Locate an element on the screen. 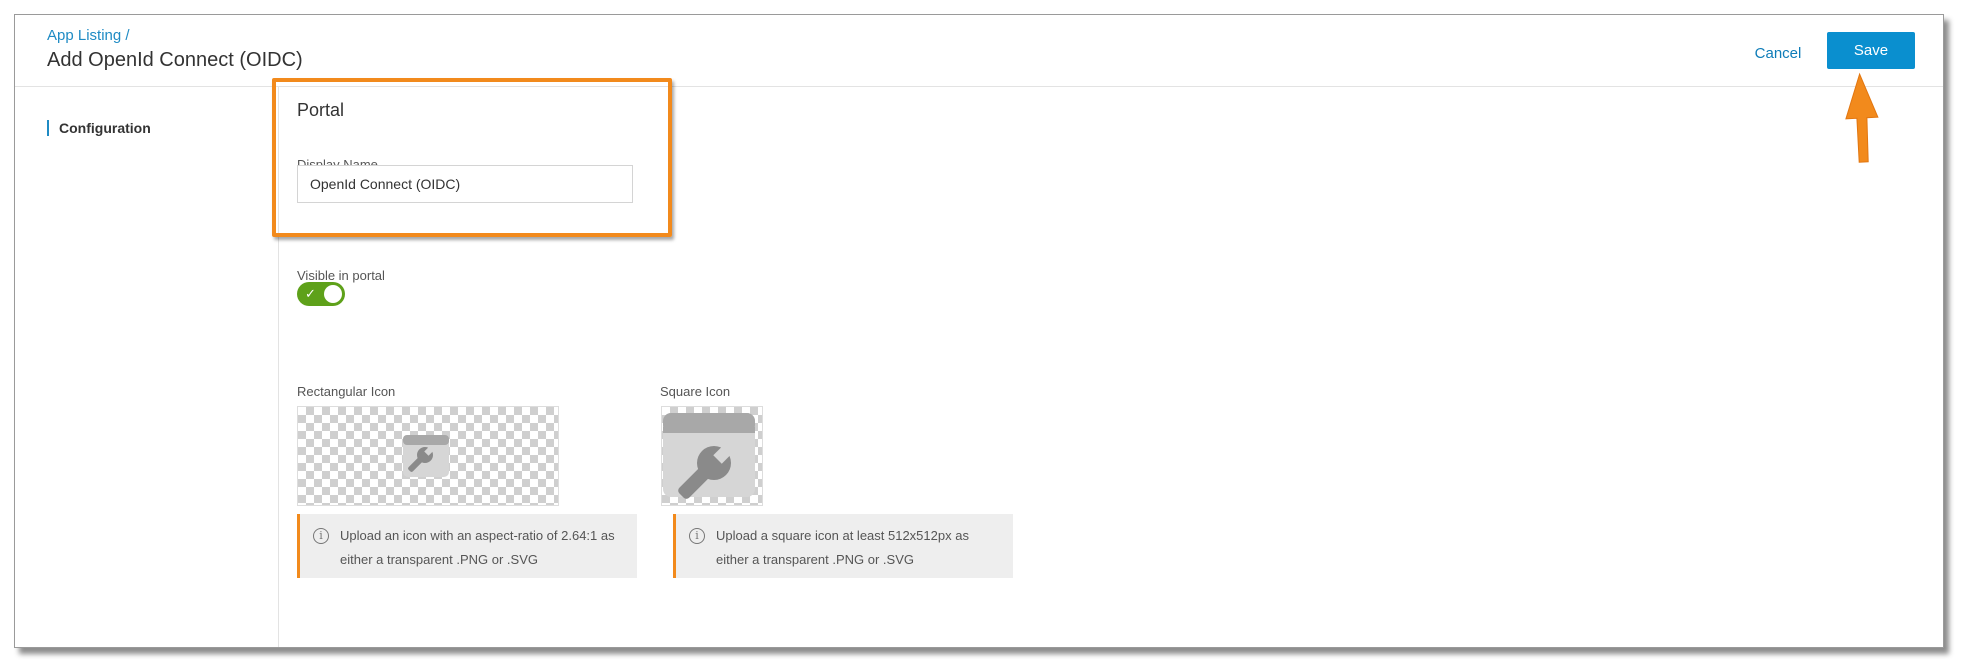 This screenshot has width=1961, height=672. arrow-up-annotation-icon is located at coordinates (1862, 117).